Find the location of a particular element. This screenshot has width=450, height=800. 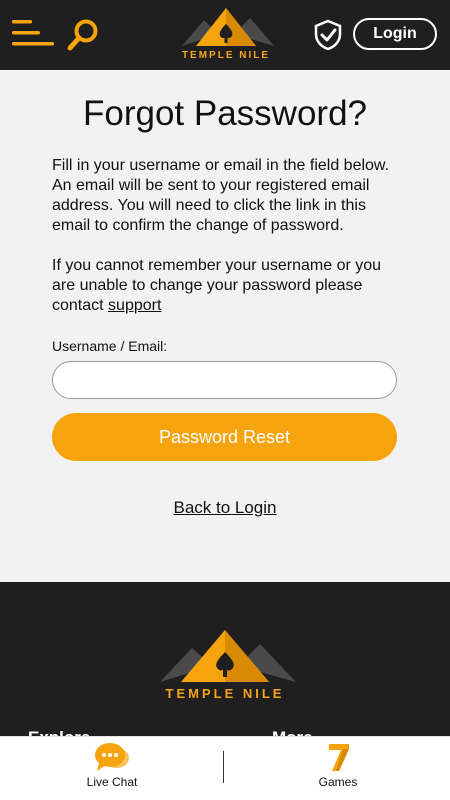

footer-logo-text: TEMPLE NILE is located at coordinates (225, 693).